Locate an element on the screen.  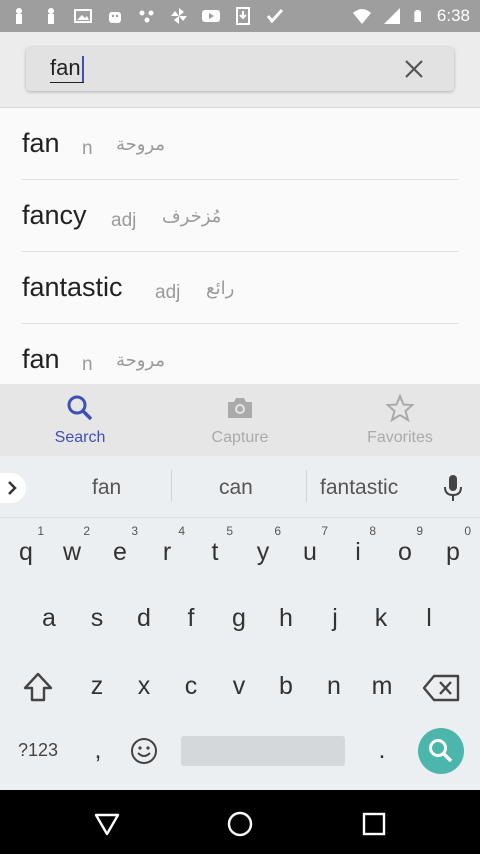
recents-icon is located at coordinates (374, 824).